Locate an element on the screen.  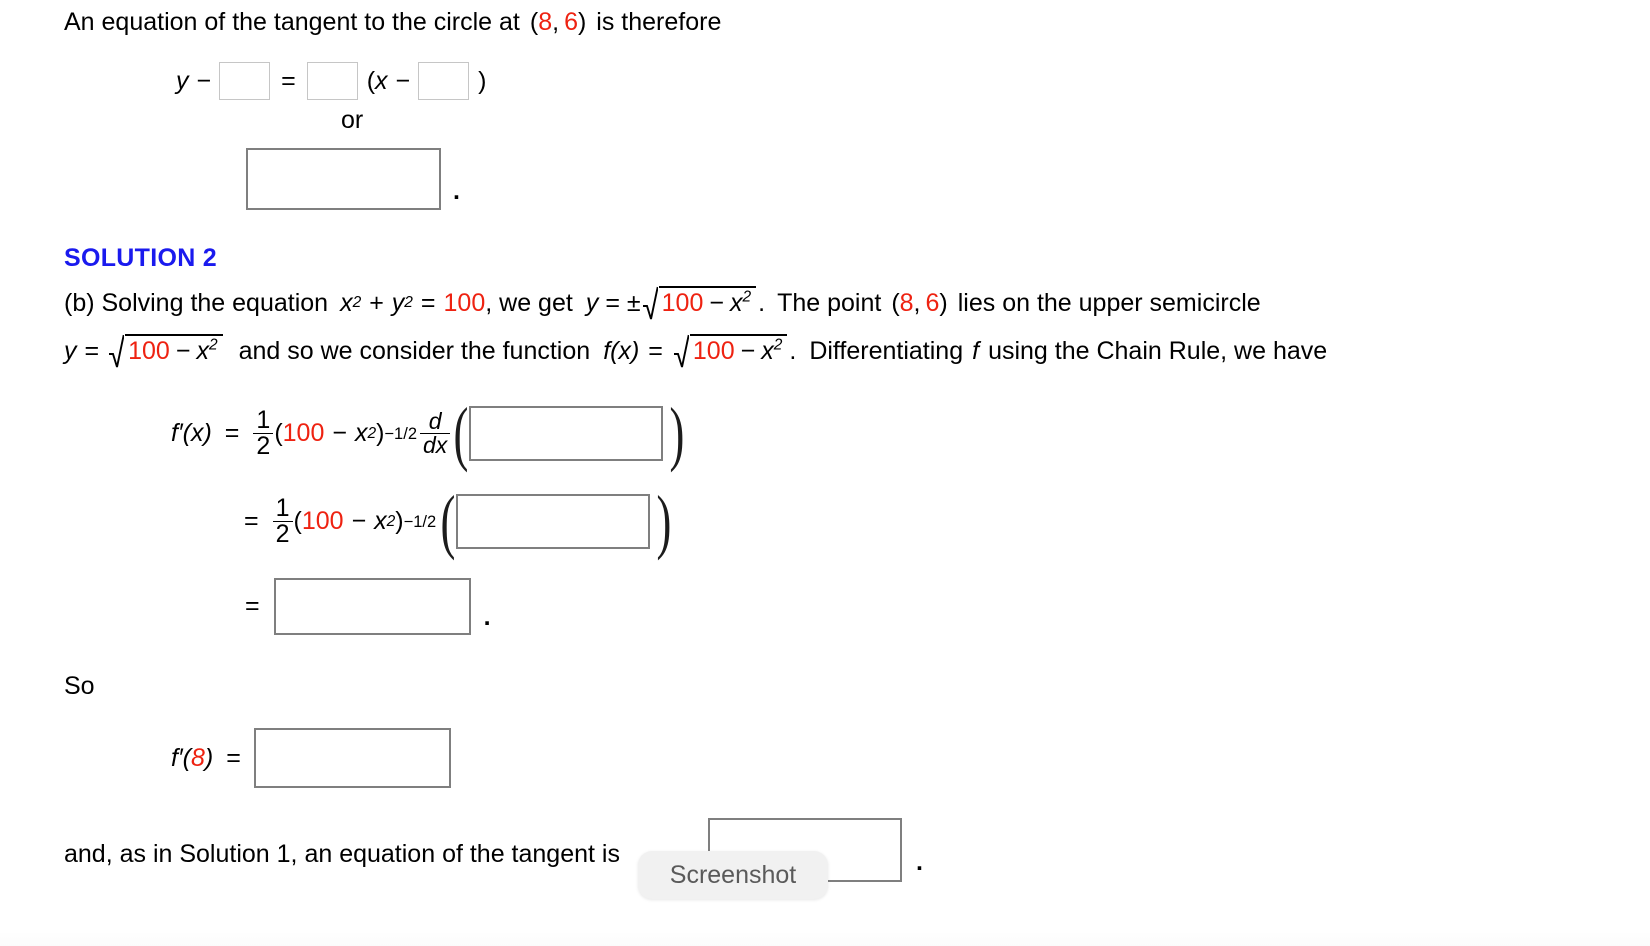
derivative-row1-half-fraction: 1 2 is located at coordinates (263, 432).